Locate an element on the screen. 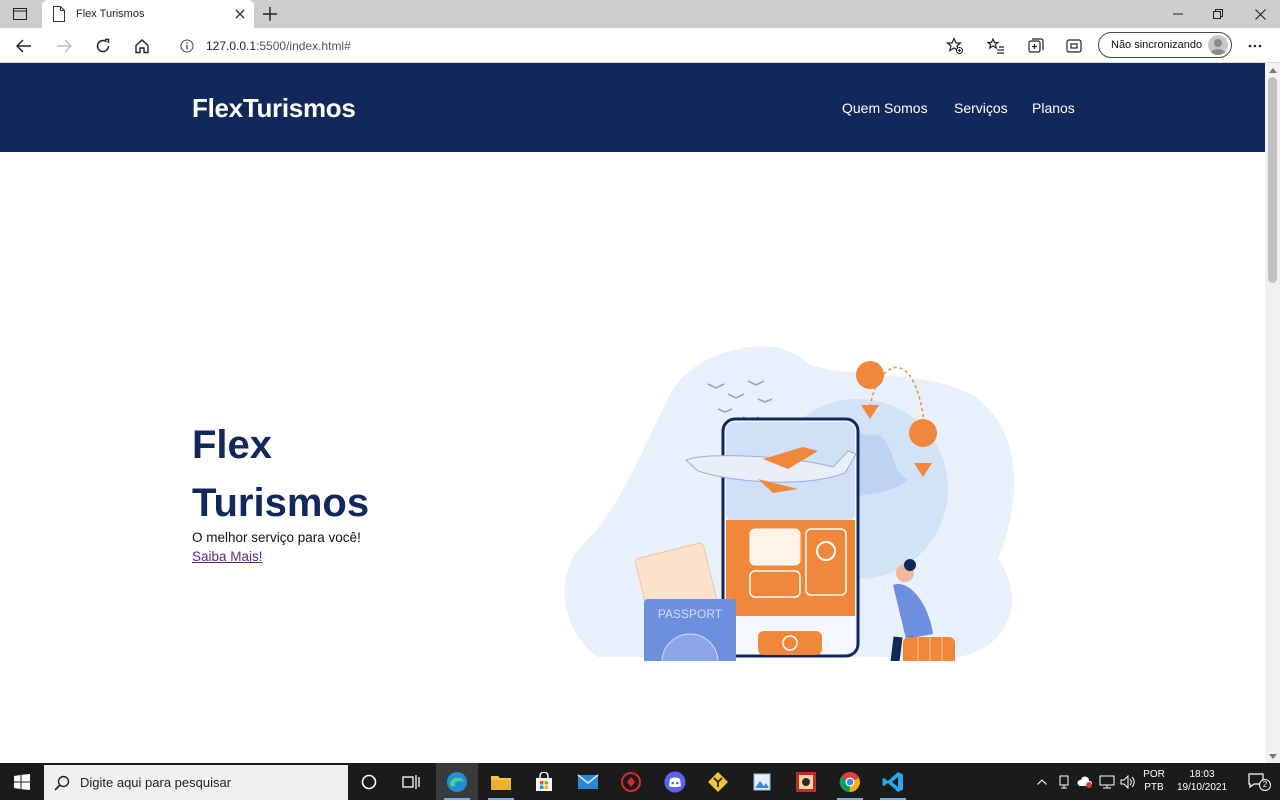  tab-actions-icon is located at coordinates (20, 14).